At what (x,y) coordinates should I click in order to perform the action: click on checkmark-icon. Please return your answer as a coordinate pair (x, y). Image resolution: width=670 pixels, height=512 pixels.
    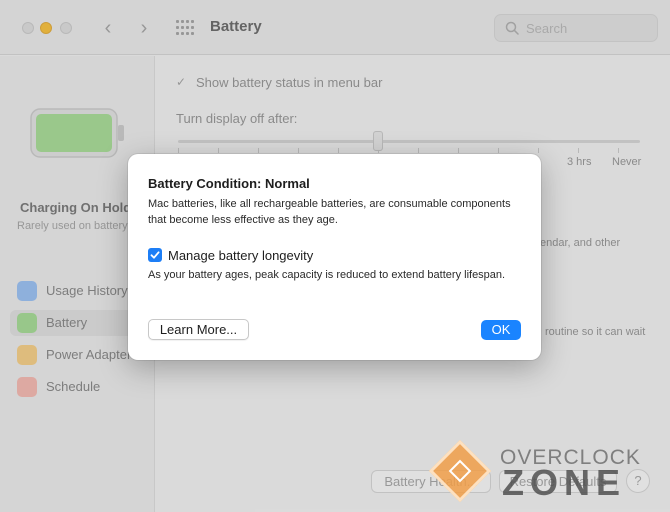
    Looking at the image, I should click on (155, 255).